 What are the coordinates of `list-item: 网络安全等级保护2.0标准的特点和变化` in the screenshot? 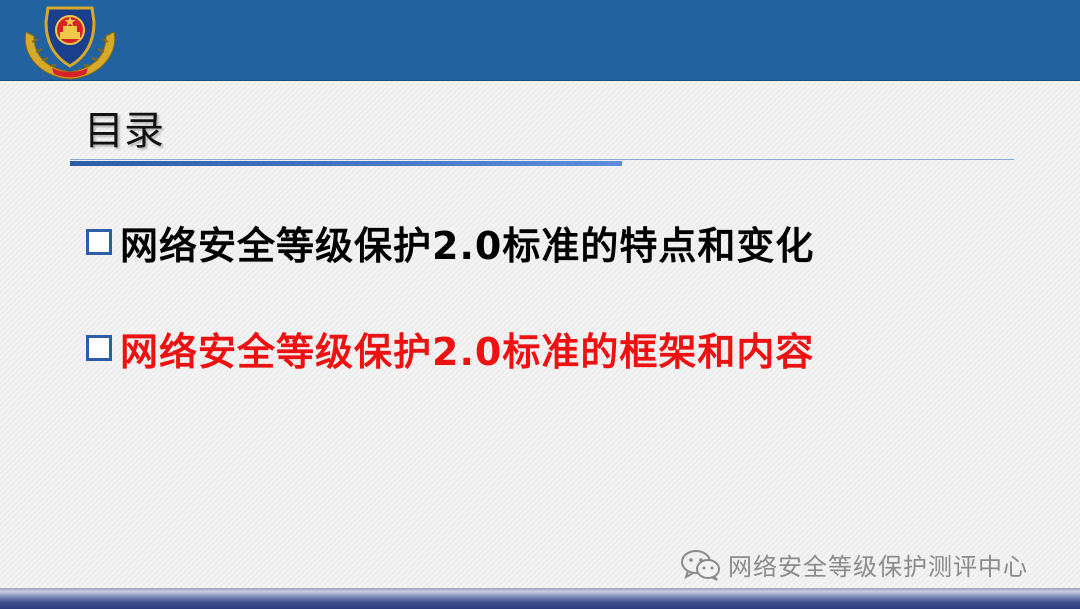 It's located at (450, 242).